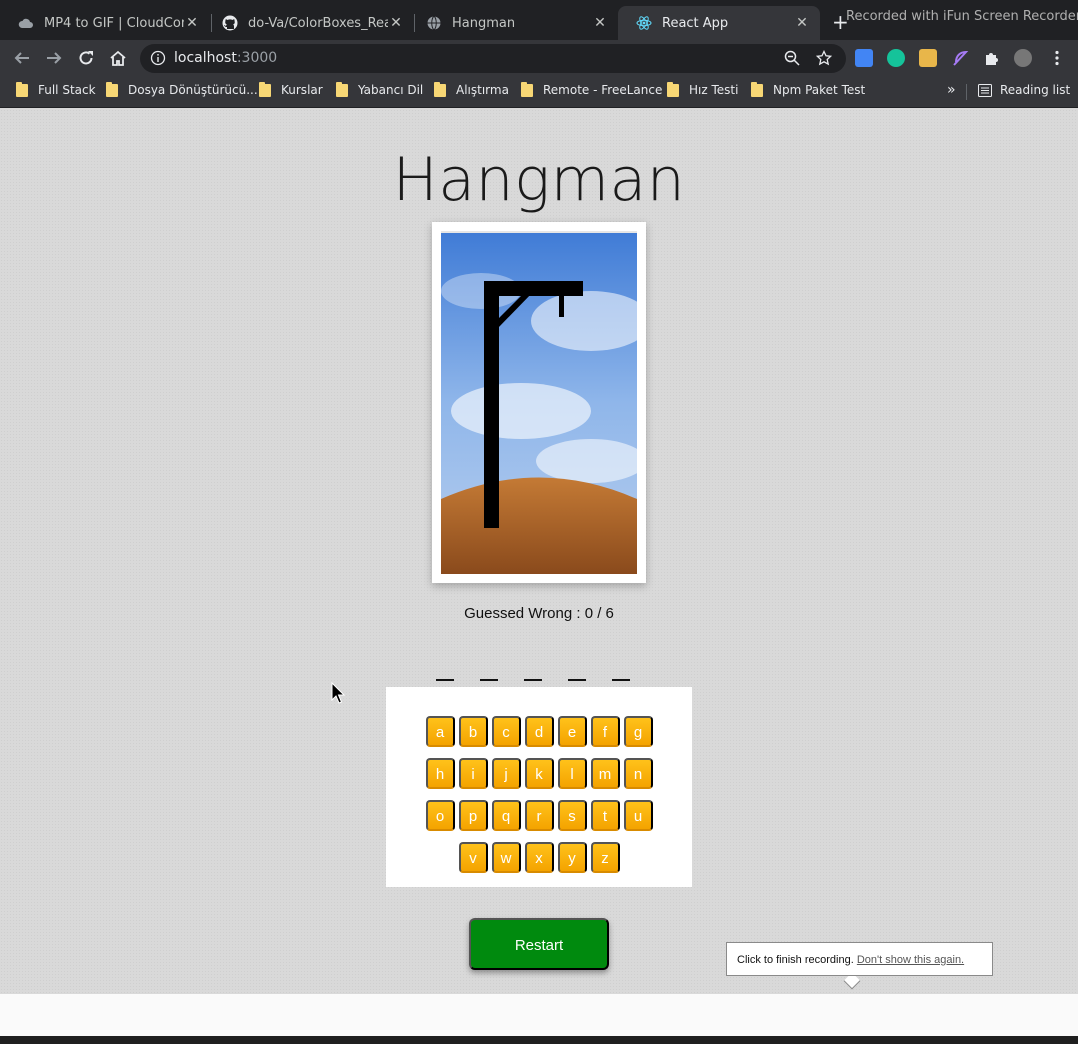 The width and height of the screenshot is (1078, 1044). What do you see at coordinates (539, 1015) in the screenshot?
I see `page-bottom-strip` at bounding box center [539, 1015].